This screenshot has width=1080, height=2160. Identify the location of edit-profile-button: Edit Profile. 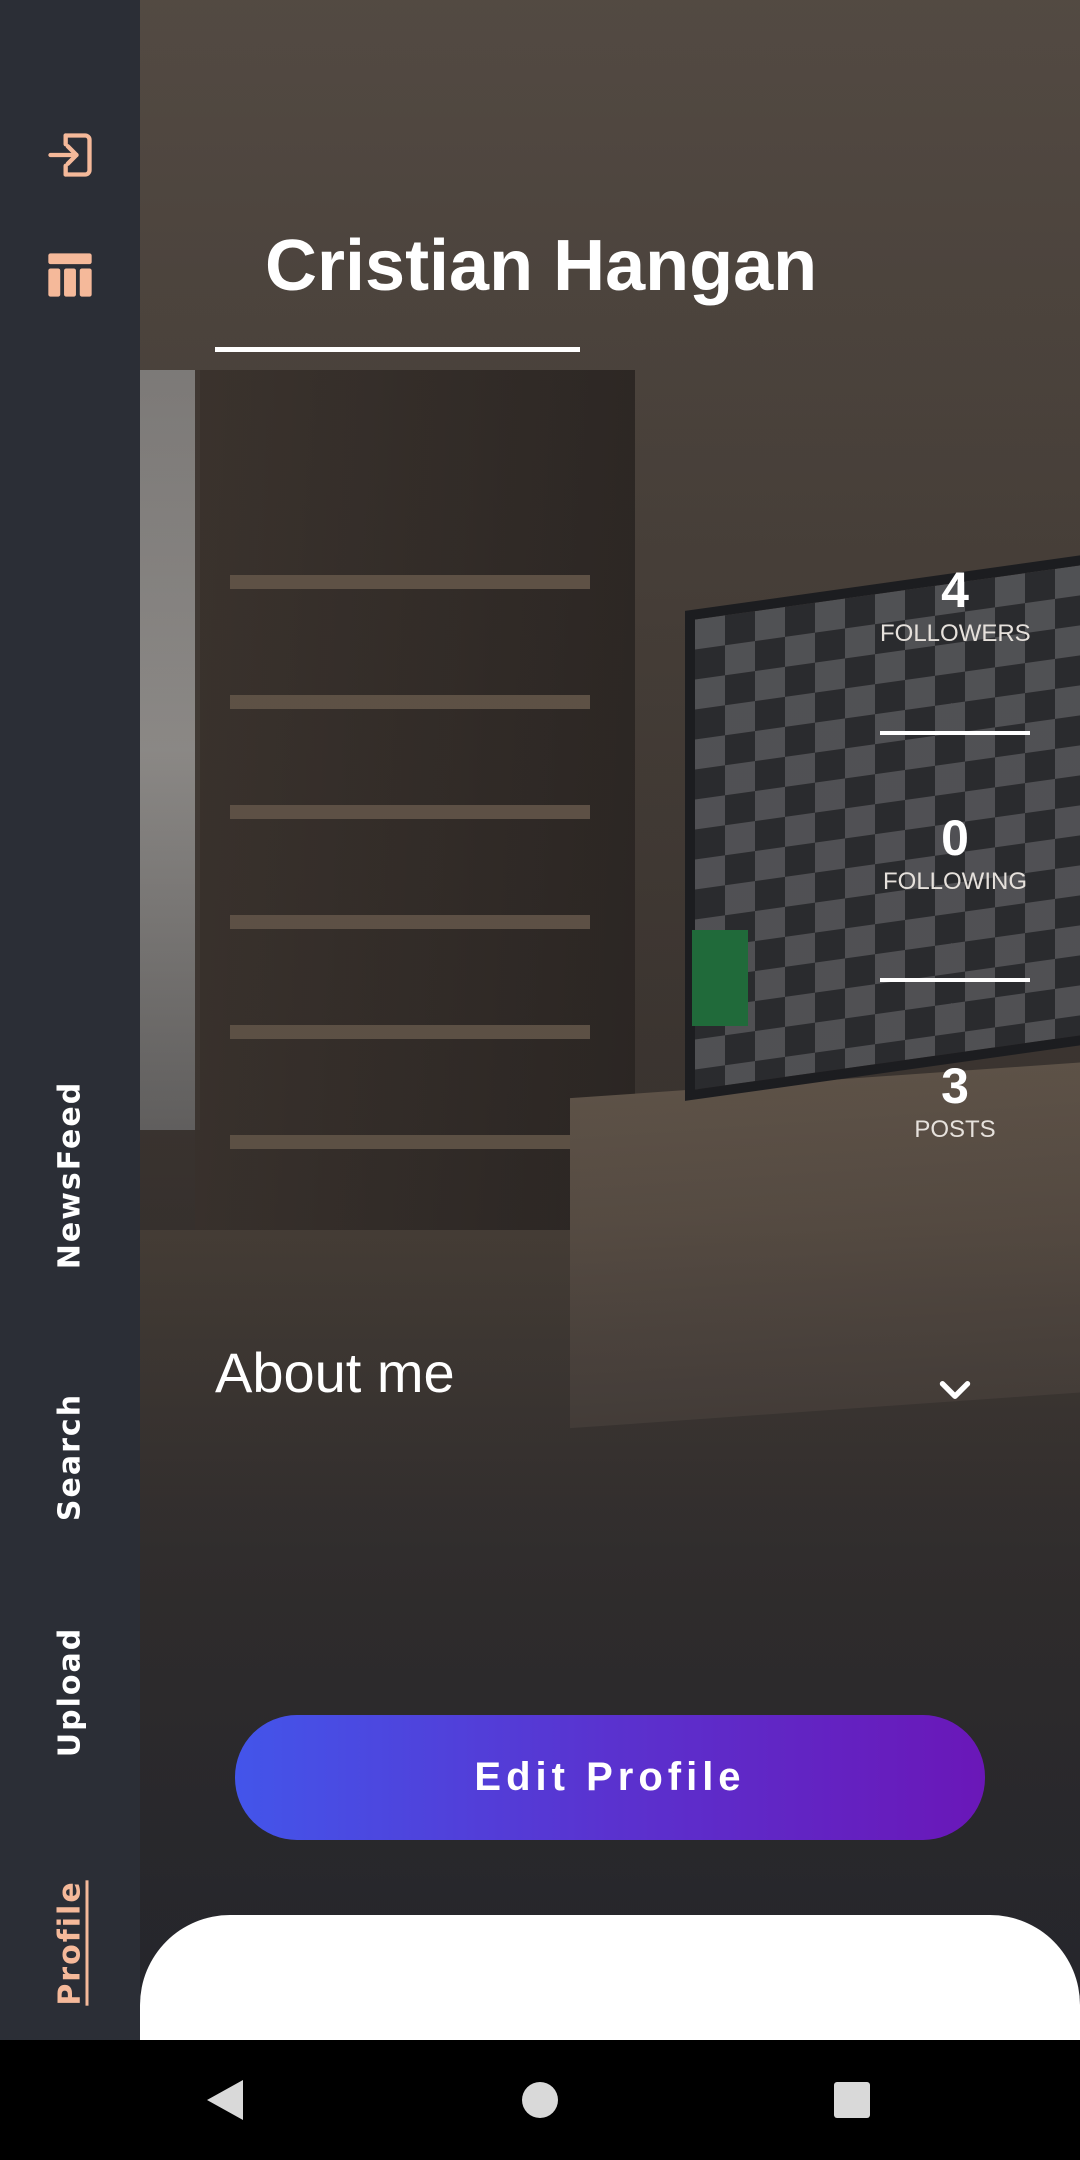
(610, 1777).